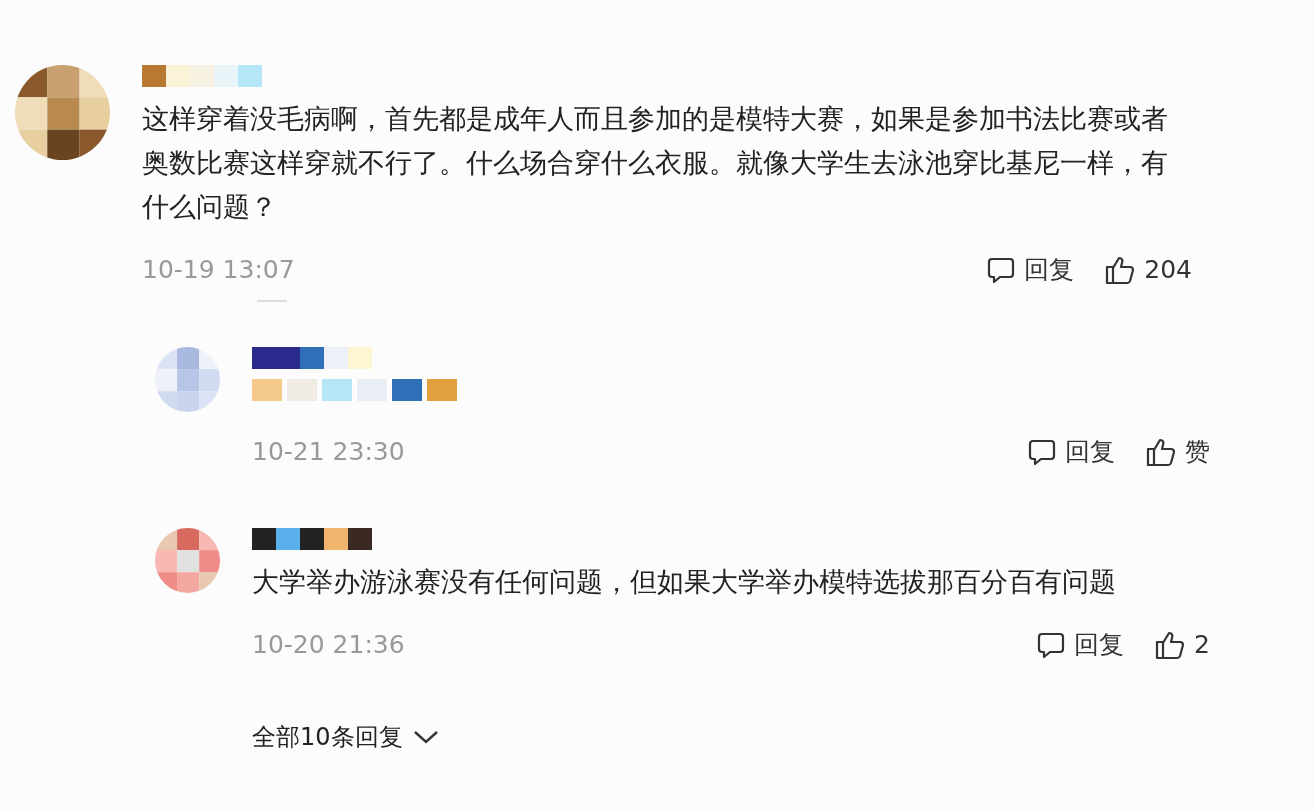 The width and height of the screenshot is (1314, 810). Describe the element at coordinates (345, 737) in the screenshot. I see `view-all-replies-link: 全部10条回复` at that location.